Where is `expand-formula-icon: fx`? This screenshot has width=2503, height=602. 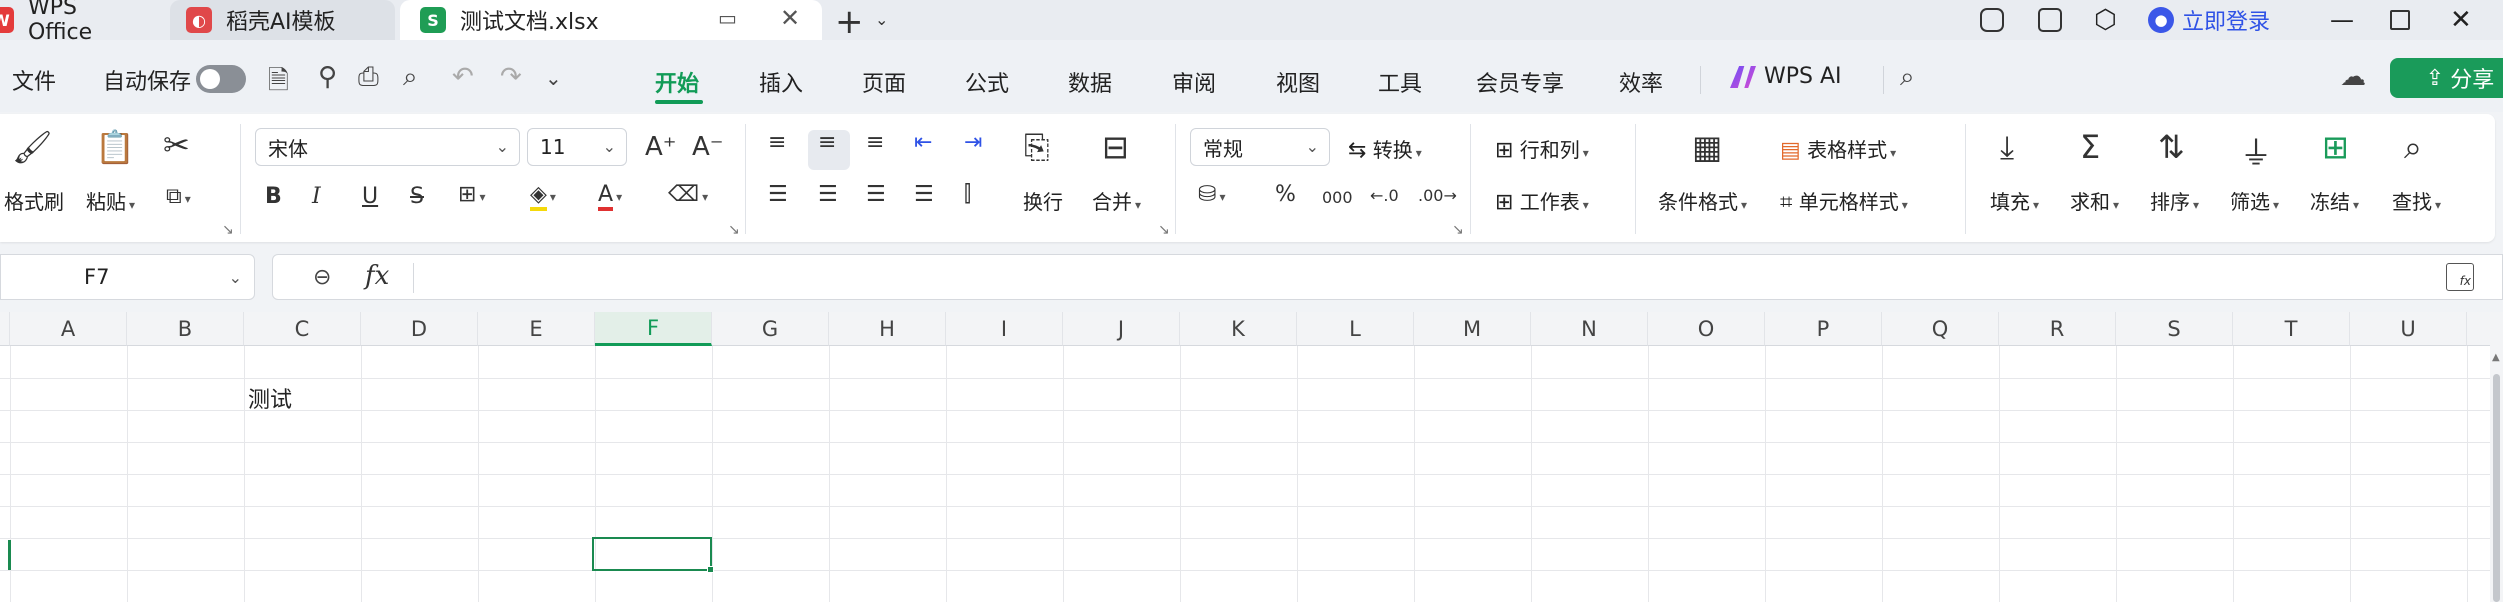
expand-formula-icon: fx is located at coordinates (2460, 277).